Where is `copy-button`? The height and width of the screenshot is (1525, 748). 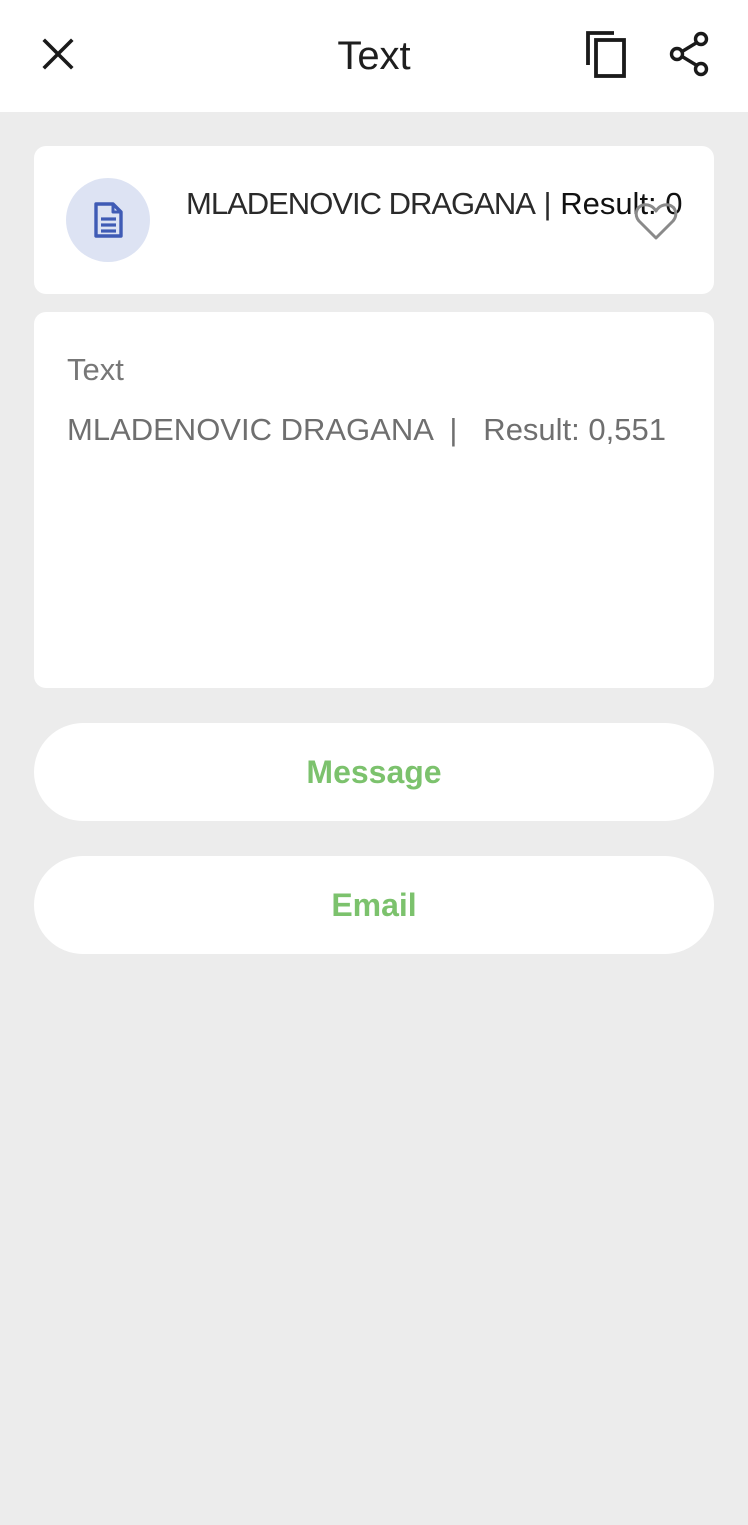
copy-button is located at coordinates (606, 54).